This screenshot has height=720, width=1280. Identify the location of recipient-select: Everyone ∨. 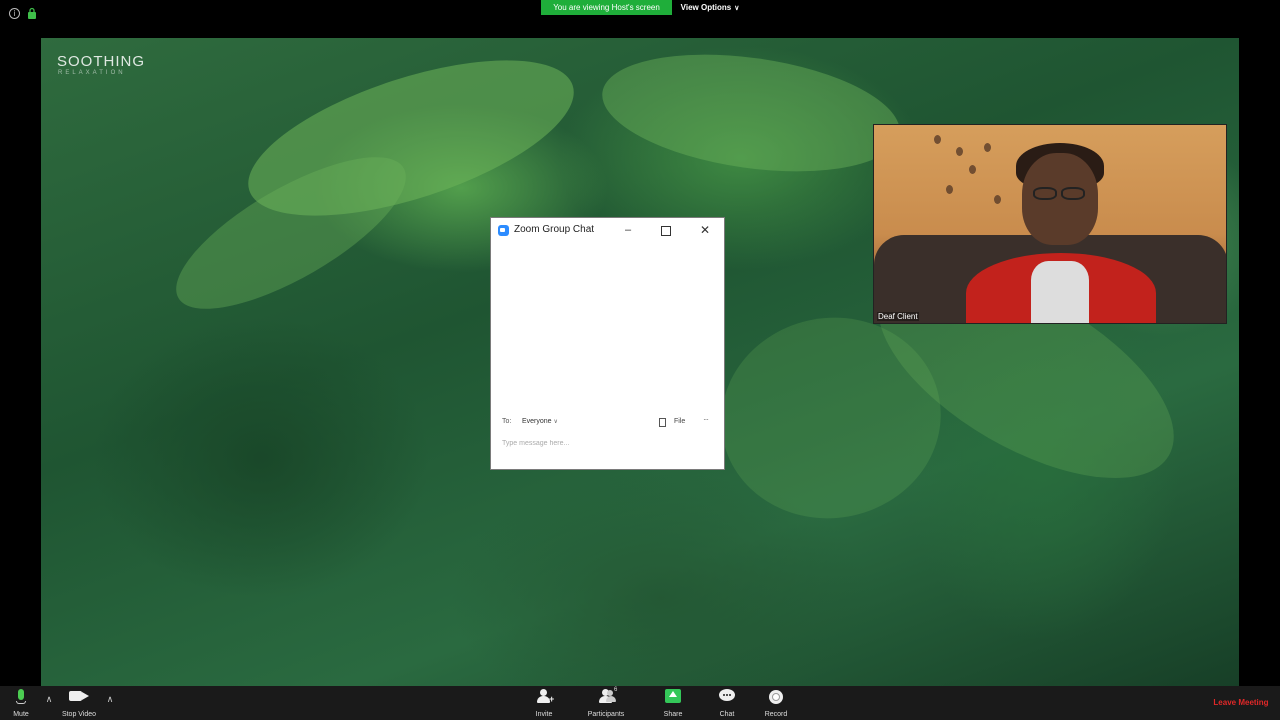
(540, 421).